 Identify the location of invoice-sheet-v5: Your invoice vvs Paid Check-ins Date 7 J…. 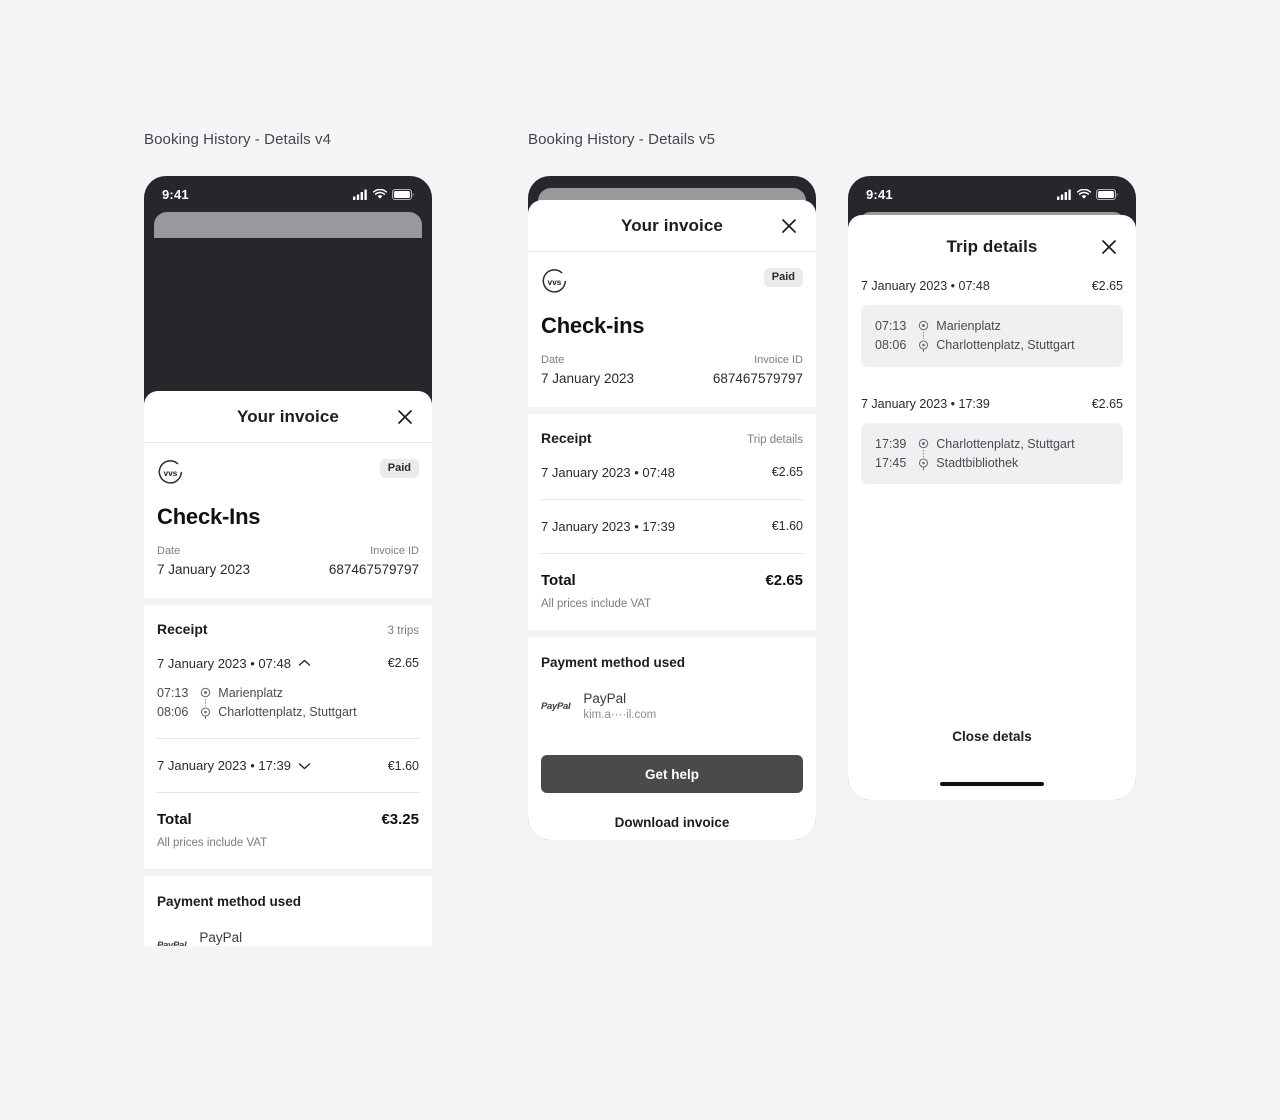
(672, 520).